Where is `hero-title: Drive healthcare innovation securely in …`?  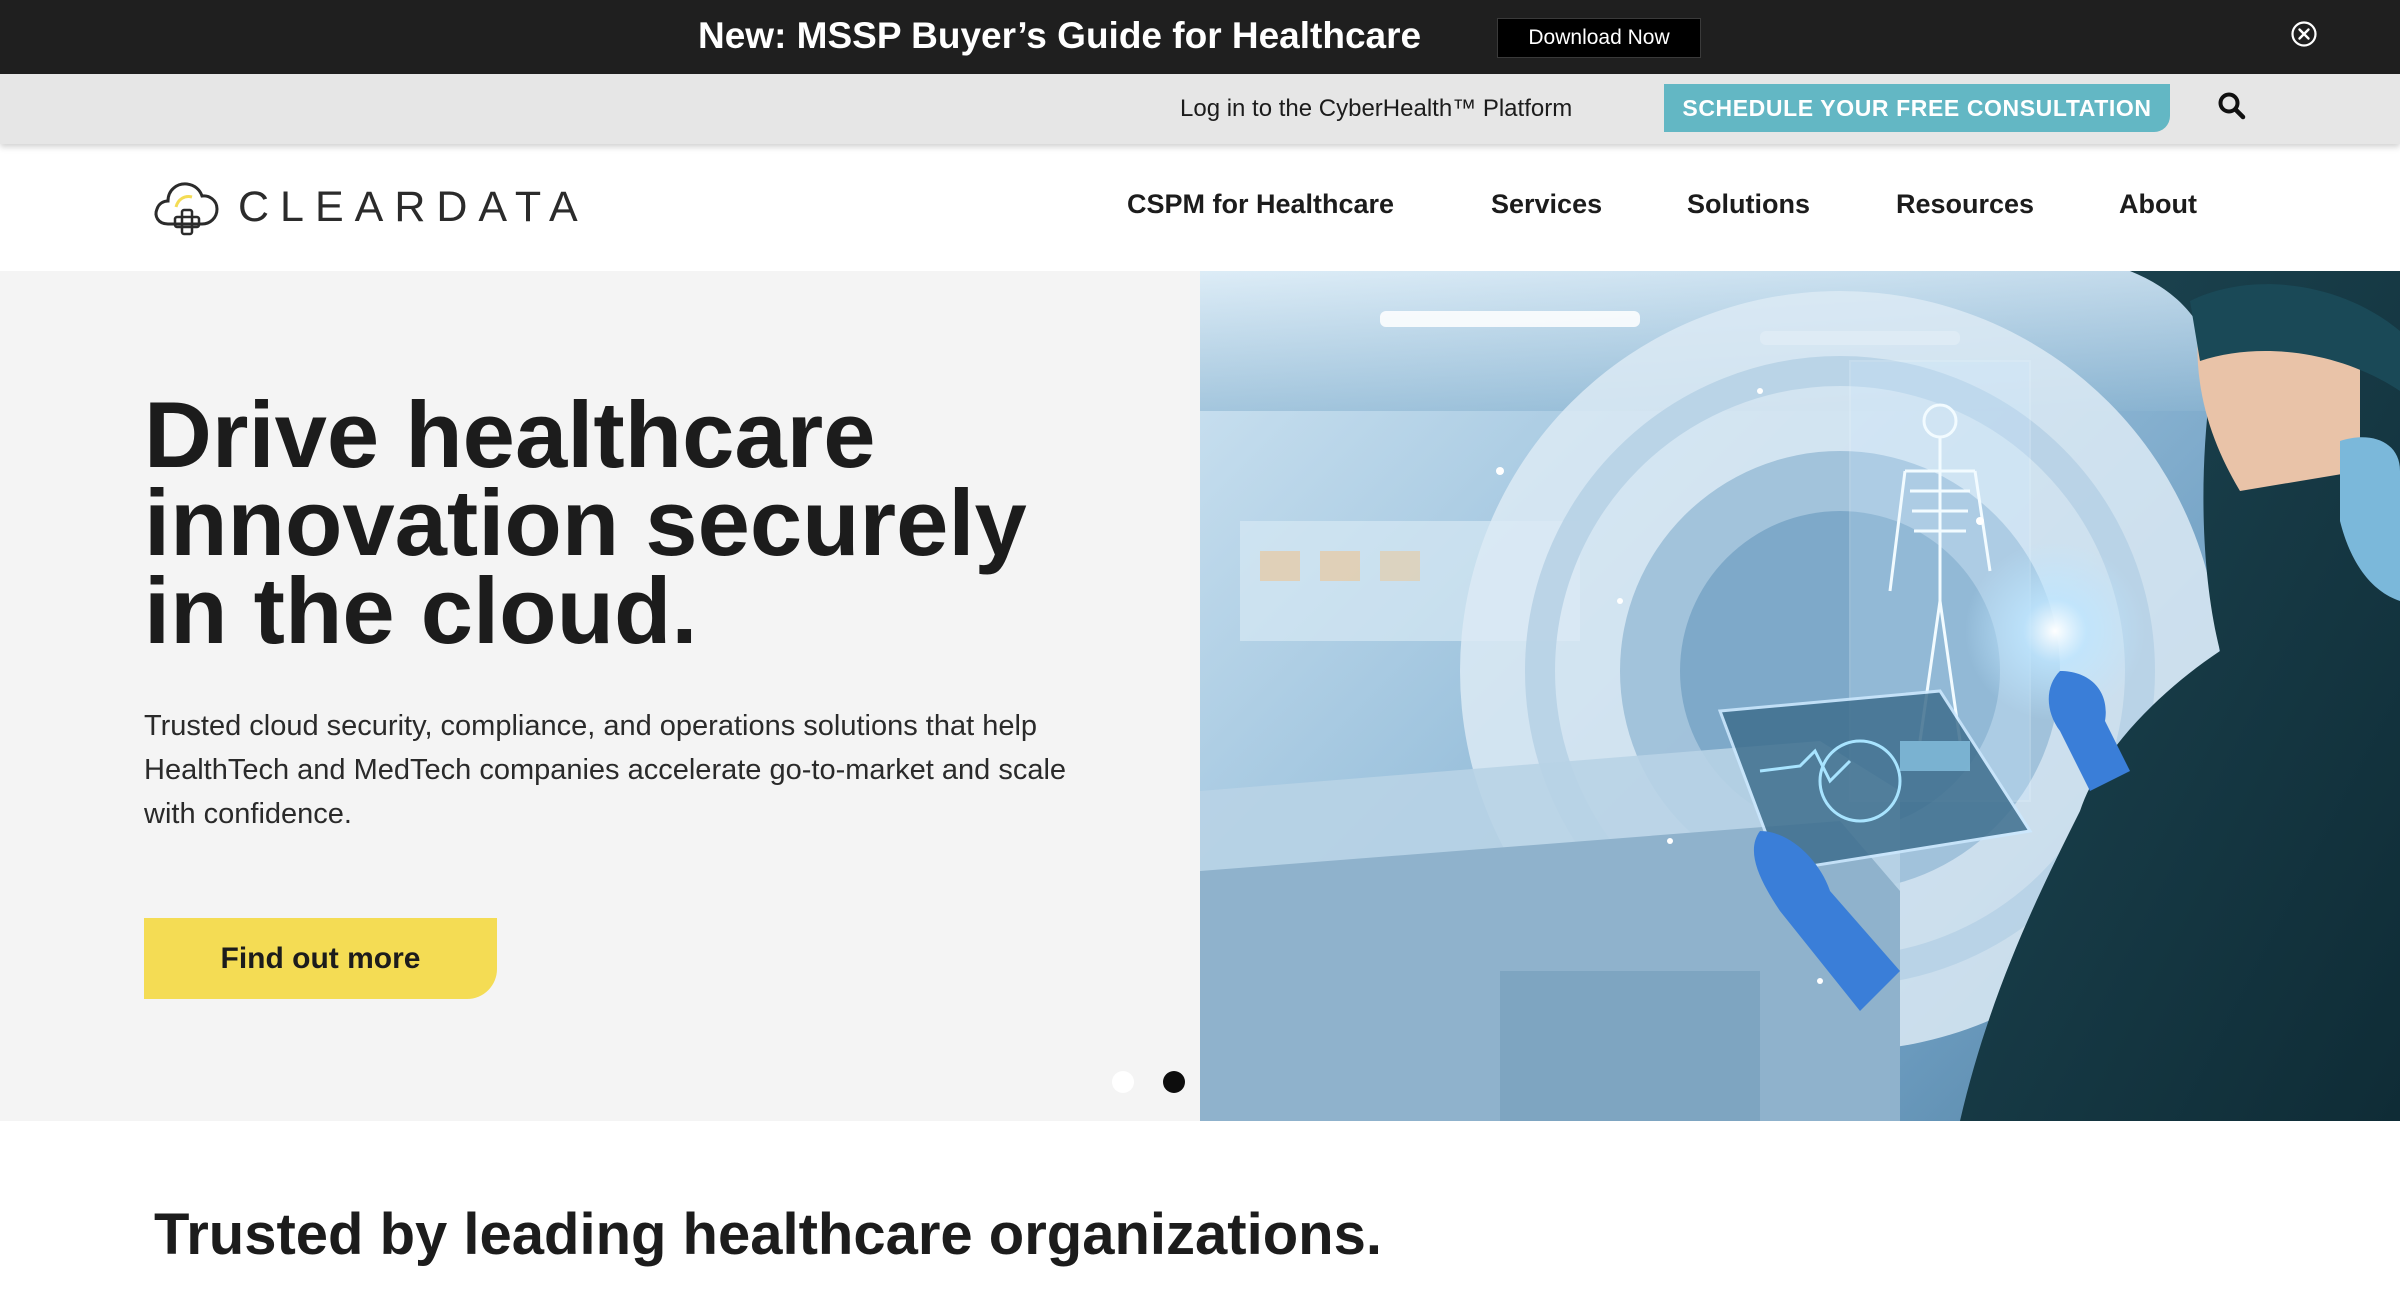 hero-title: Drive healthcare innovation securely in … is located at coordinates (644, 523).